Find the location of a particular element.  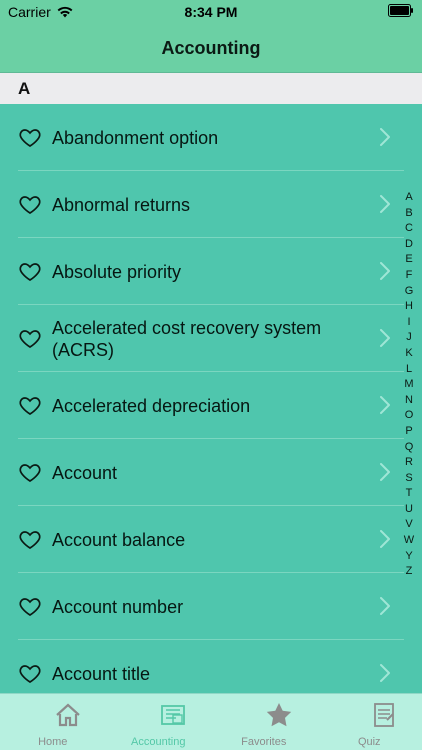

battery-icon is located at coordinates (401, 12).